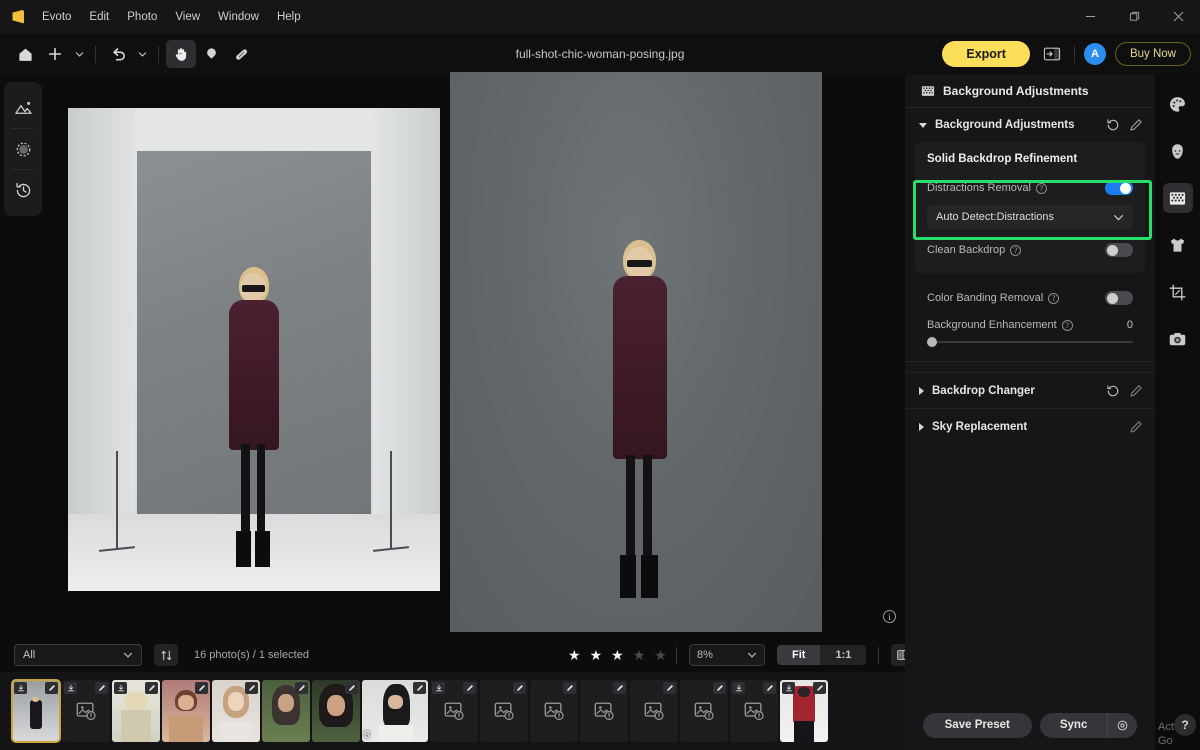  I want to click on maximize-button, so click(1134, 16).